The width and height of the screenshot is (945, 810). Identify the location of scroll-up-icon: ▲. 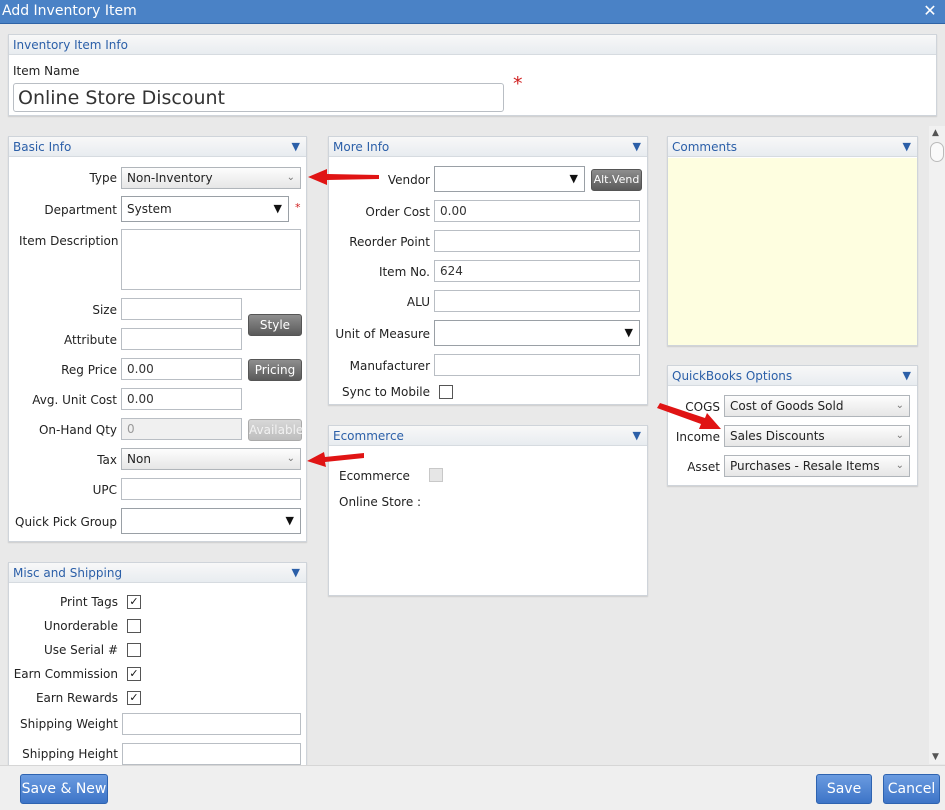
(935, 133).